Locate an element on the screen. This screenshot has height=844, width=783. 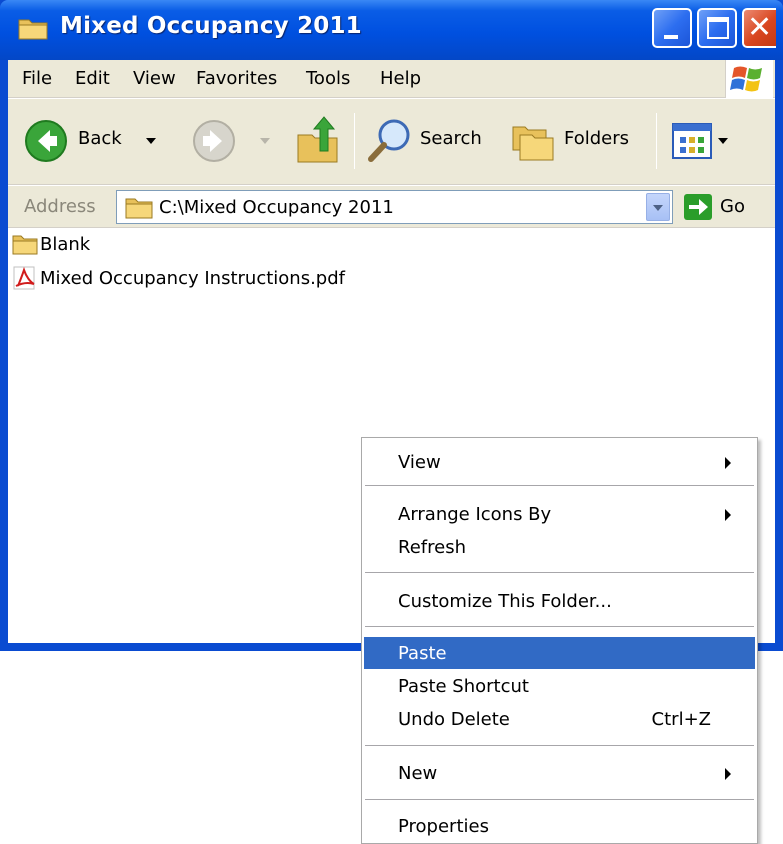
forward-button is located at coordinates (231, 141).